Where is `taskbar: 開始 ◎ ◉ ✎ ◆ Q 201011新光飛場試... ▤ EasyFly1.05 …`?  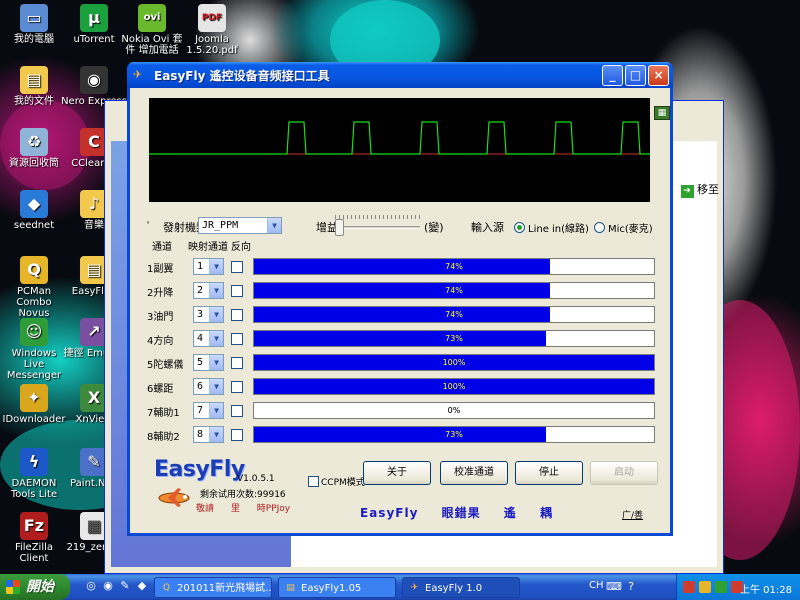
taskbar: 開始 ◎ ◉ ✎ ◆ Q 201011新光飛場試... ▤ EasyFly1.05 … is located at coordinates (400, 587).